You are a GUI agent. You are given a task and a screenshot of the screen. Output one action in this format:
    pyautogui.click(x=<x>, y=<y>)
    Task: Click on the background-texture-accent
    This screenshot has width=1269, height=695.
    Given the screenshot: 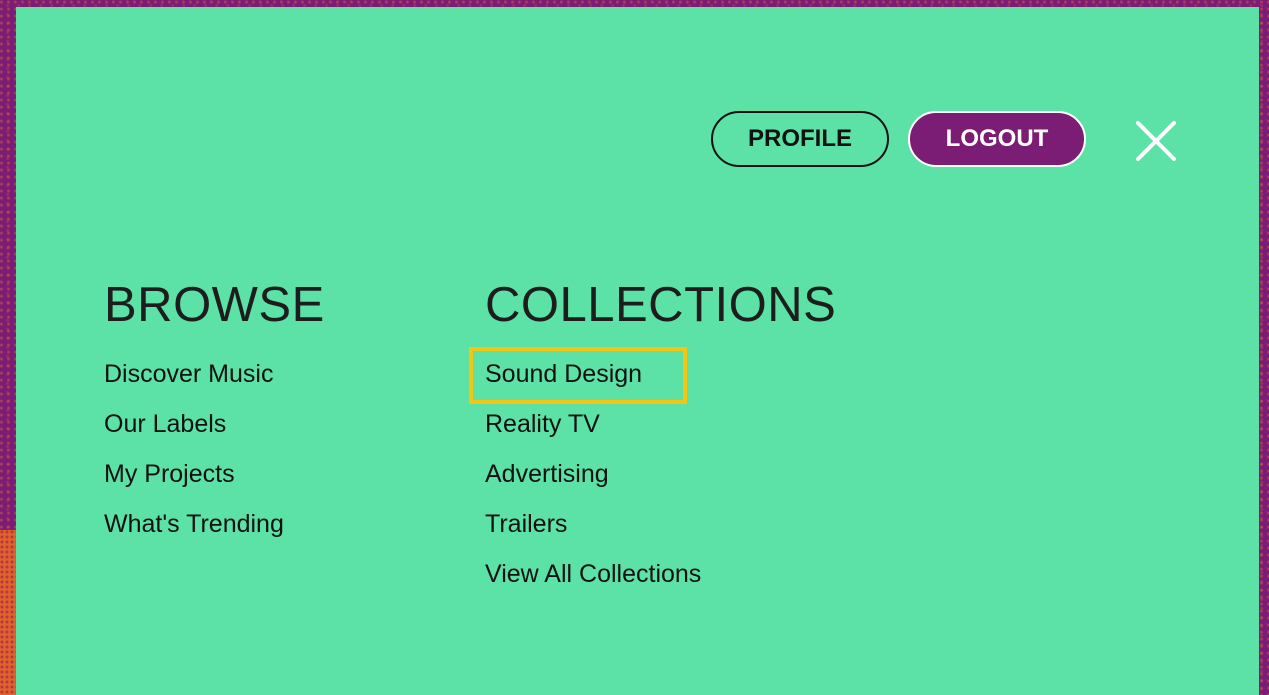 What is the action you would take?
    pyautogui.click(x=8, y=612)
    